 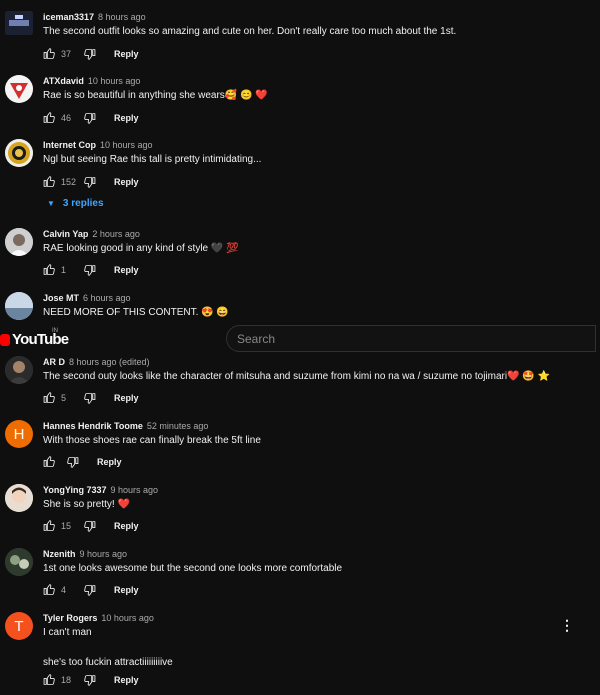 I want to click on comment-actions: 5 Reply, so click(x=91, y=398).